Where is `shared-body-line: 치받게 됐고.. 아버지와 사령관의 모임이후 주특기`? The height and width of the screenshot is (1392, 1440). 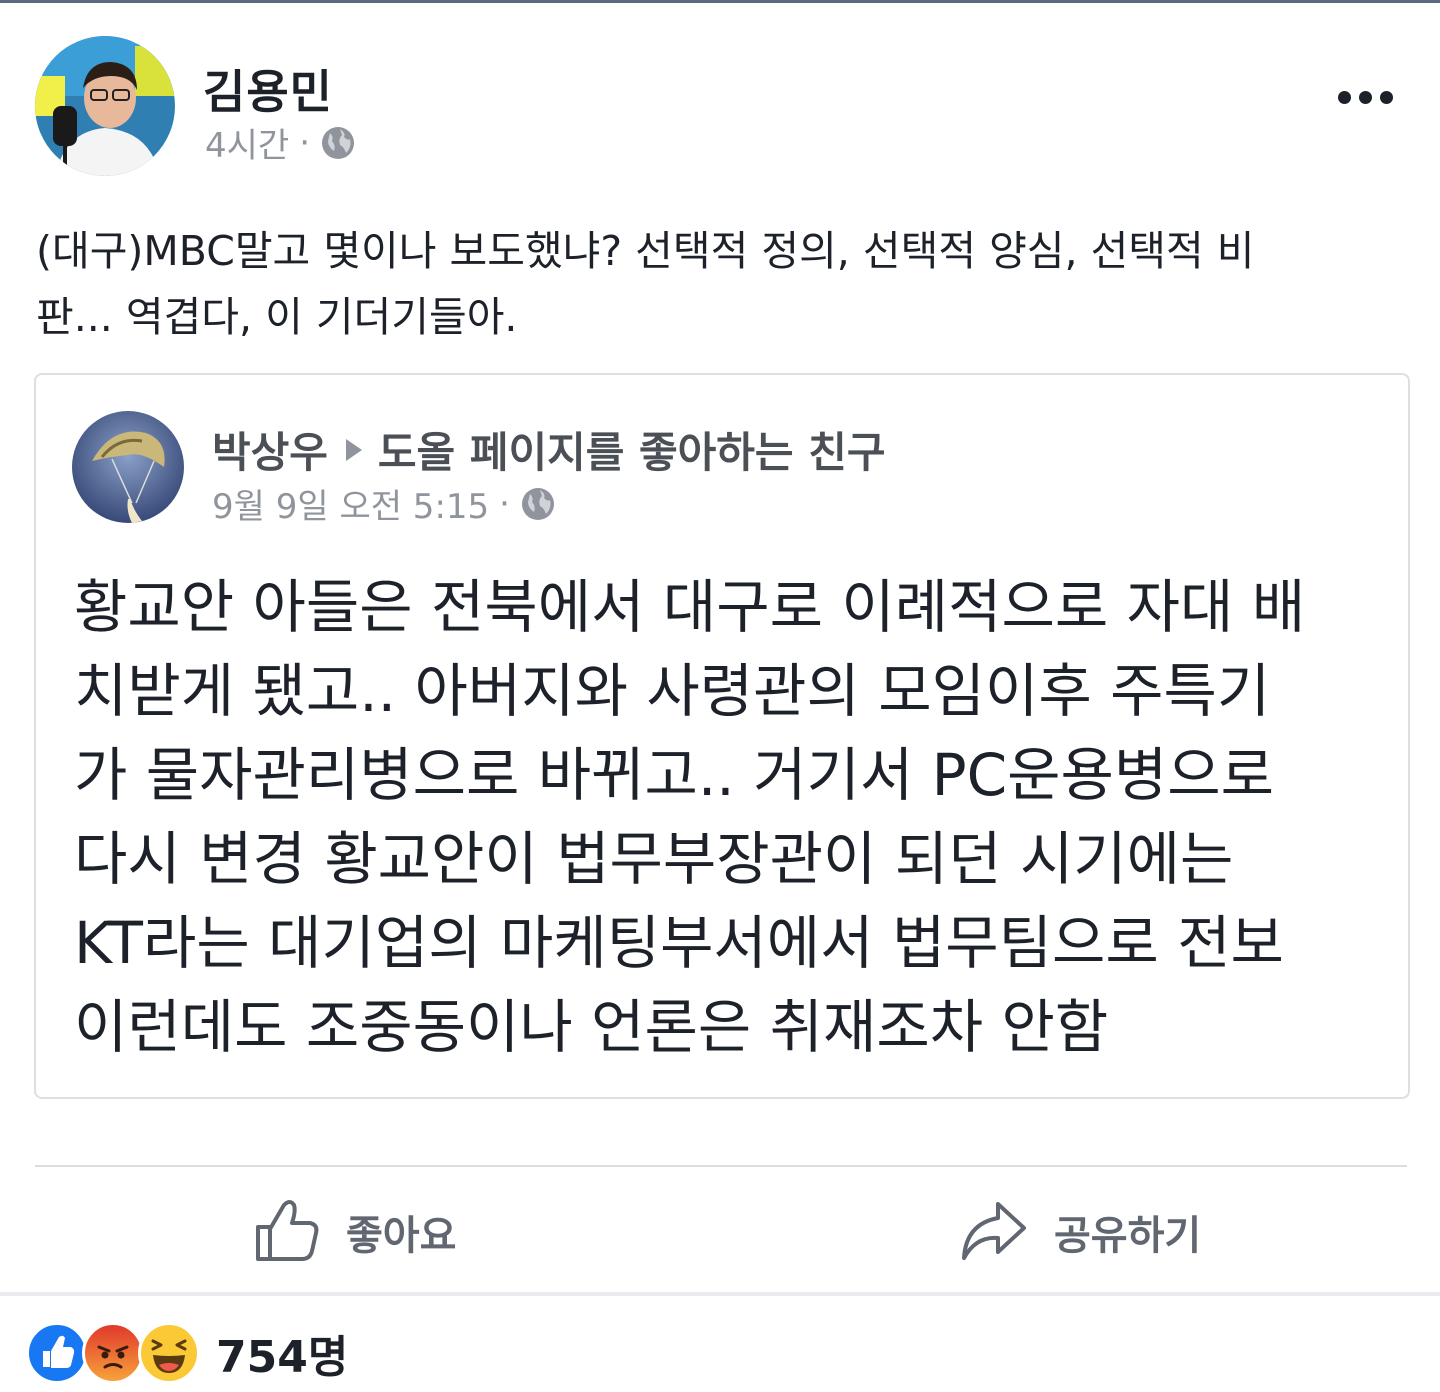
shared-body-line: 치받게 됐고.. 아버지와 사령관의 모임이후 주특기 is located at coordinates (672, 691).